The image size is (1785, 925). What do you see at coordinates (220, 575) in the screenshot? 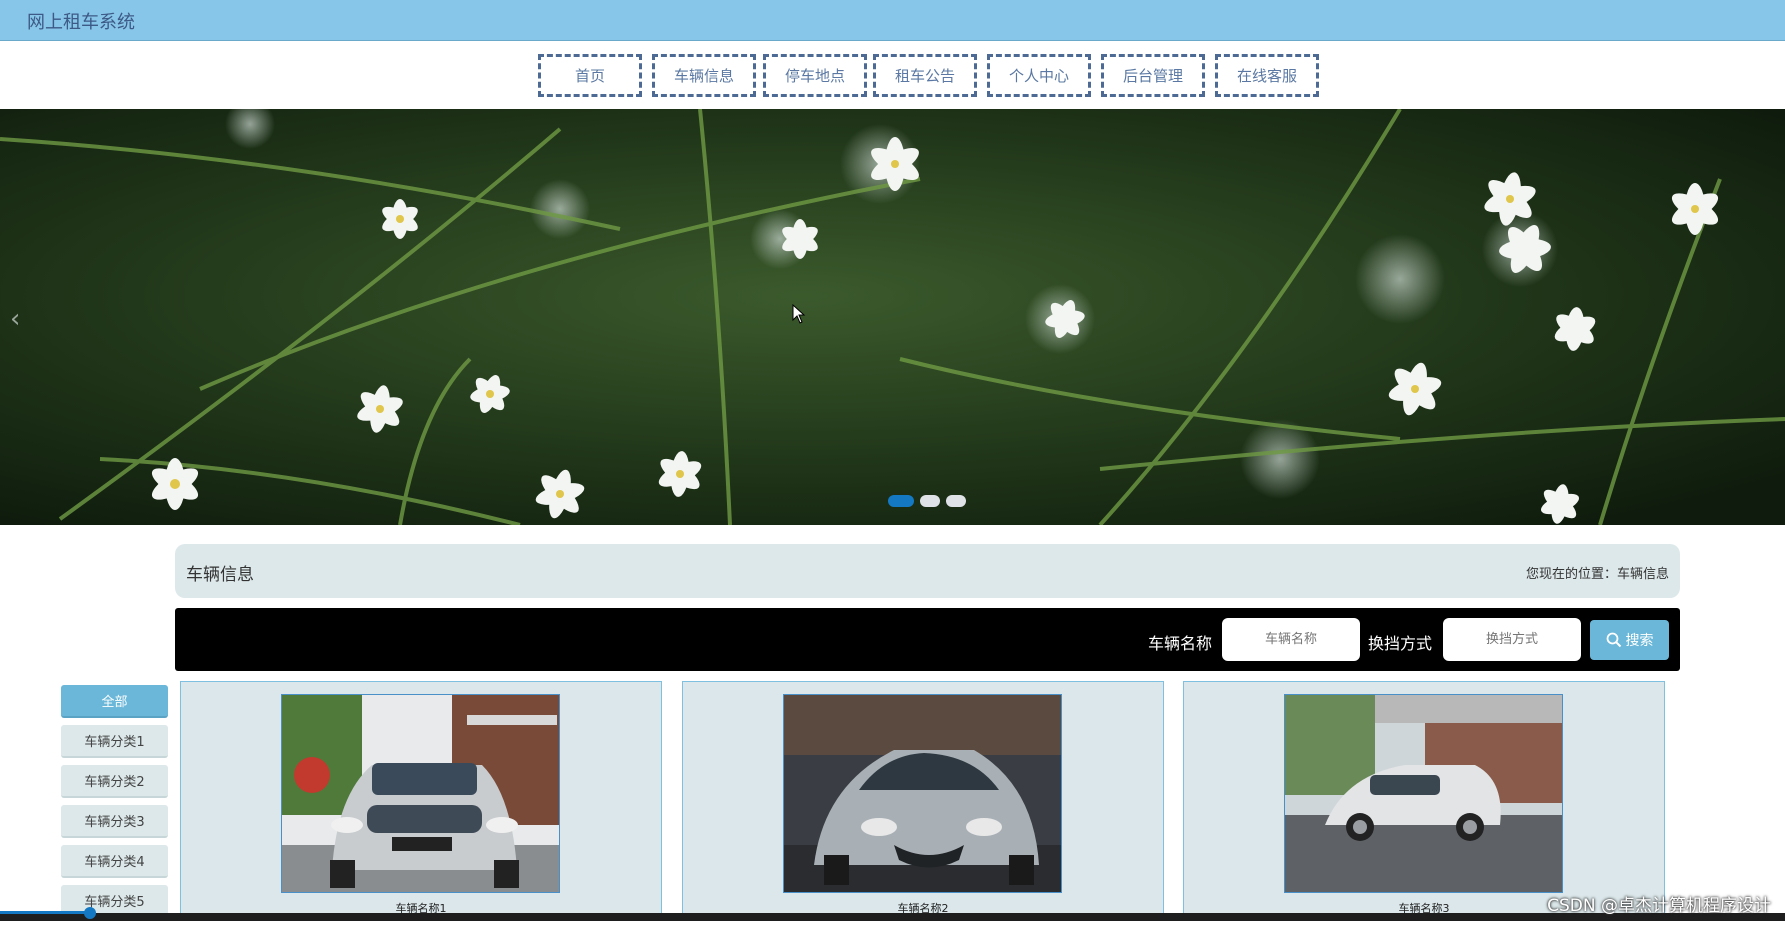
I see `section-title: 车辆信息` at bounding box center [220, 575].